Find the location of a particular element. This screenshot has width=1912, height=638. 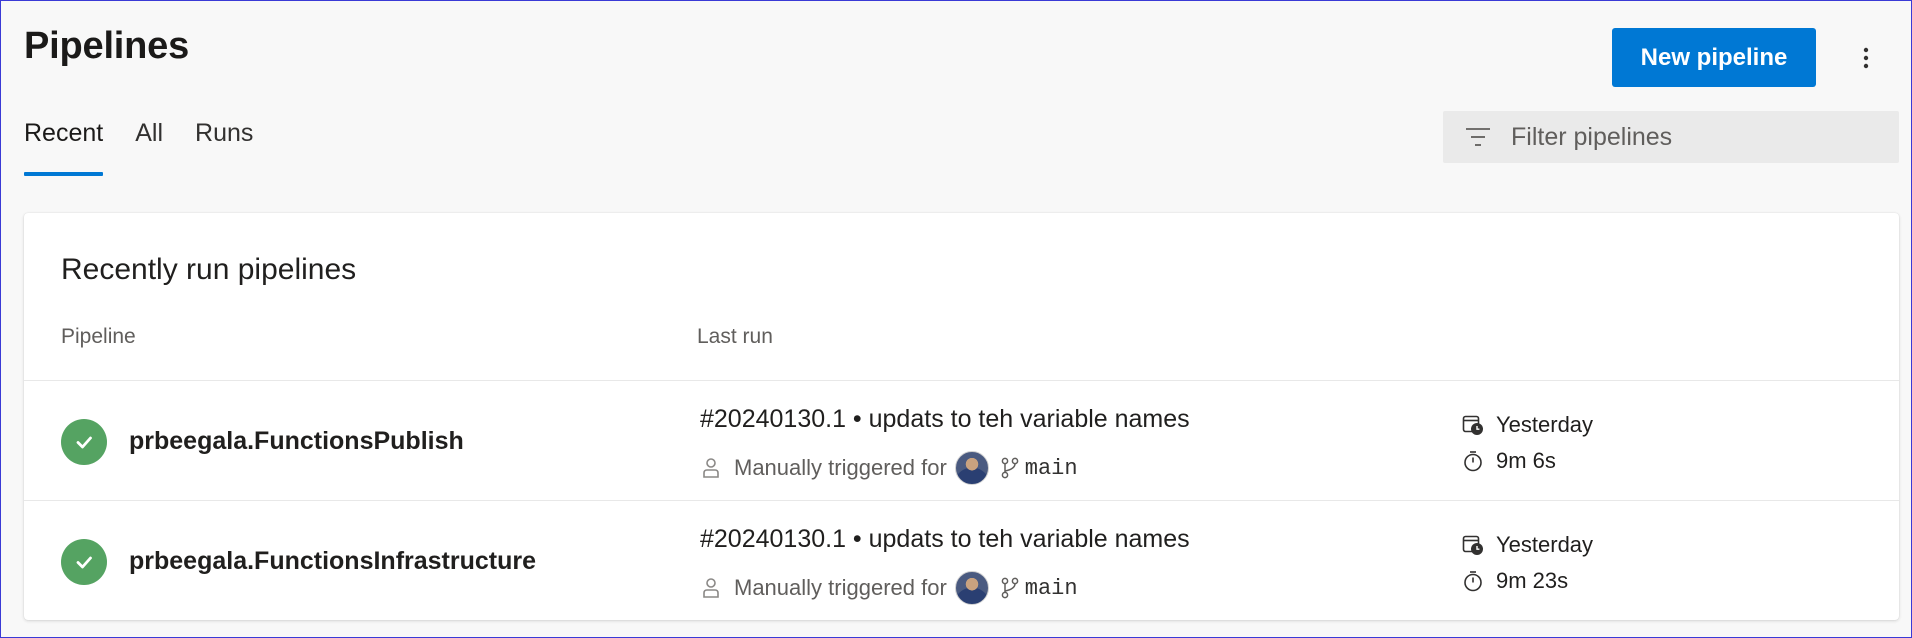

filter-icon is located at coordinates (1478, 137).